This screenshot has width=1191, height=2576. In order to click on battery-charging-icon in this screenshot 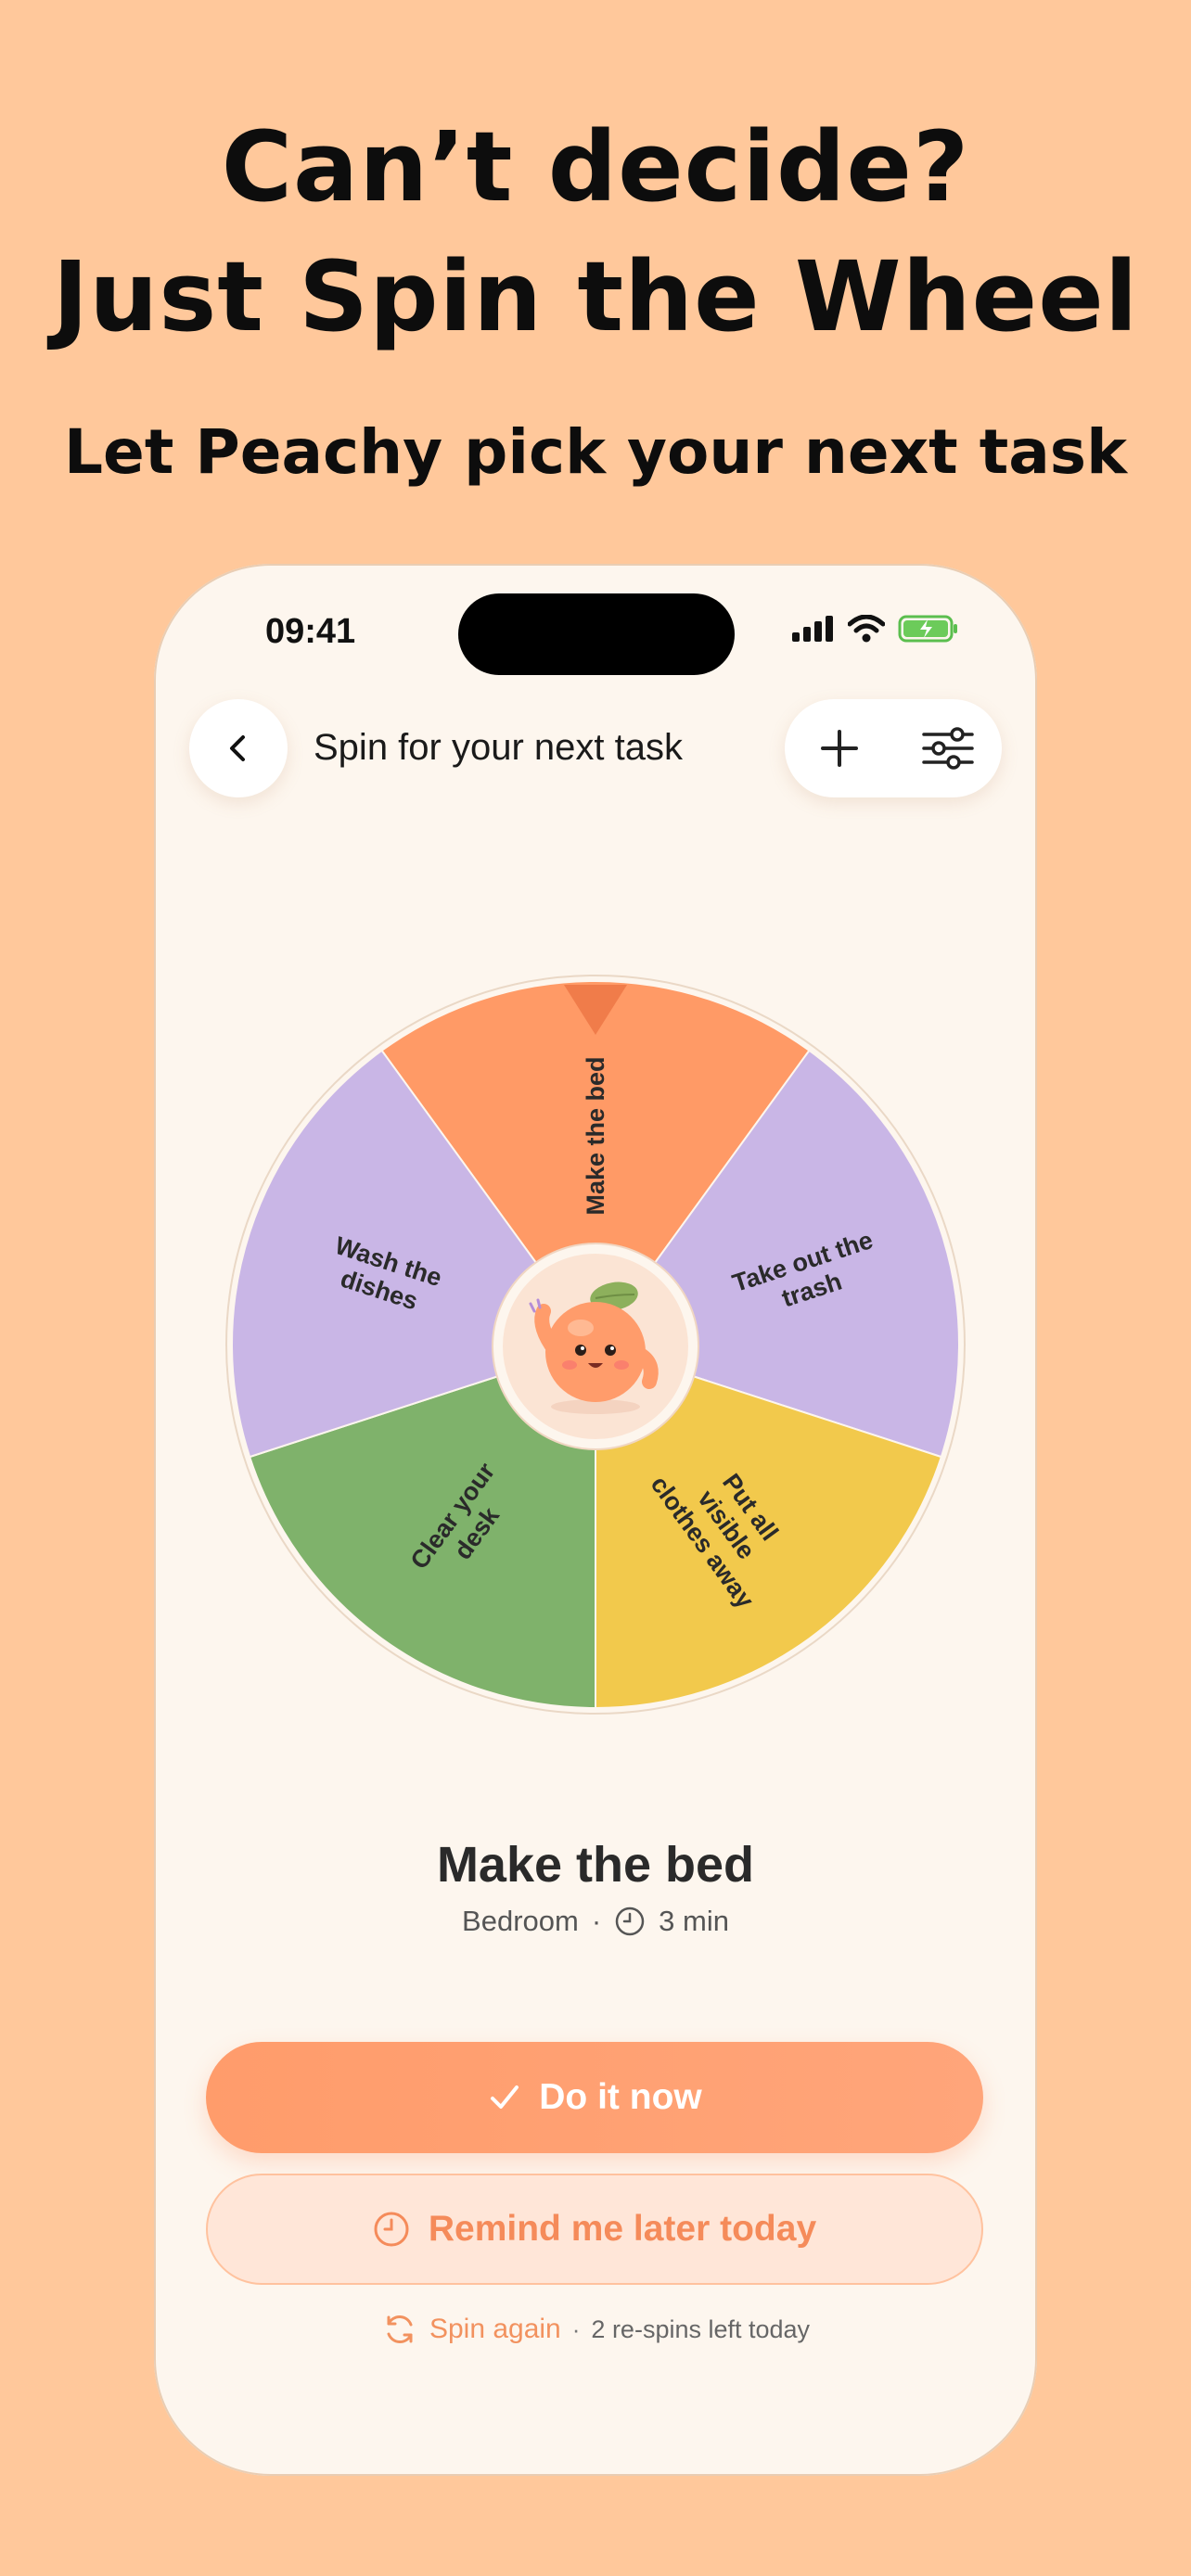, I will do `click(927, 629)`.